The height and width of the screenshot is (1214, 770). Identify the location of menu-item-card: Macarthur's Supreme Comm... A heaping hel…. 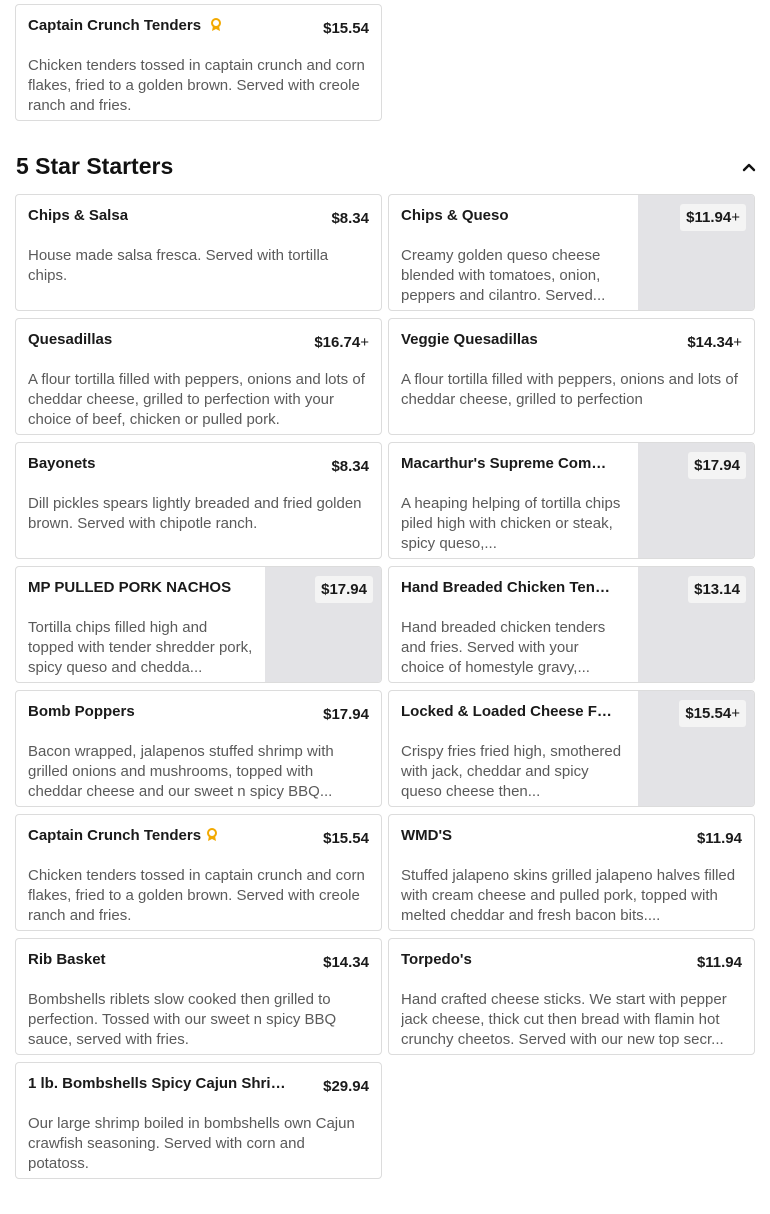
(571, 500).